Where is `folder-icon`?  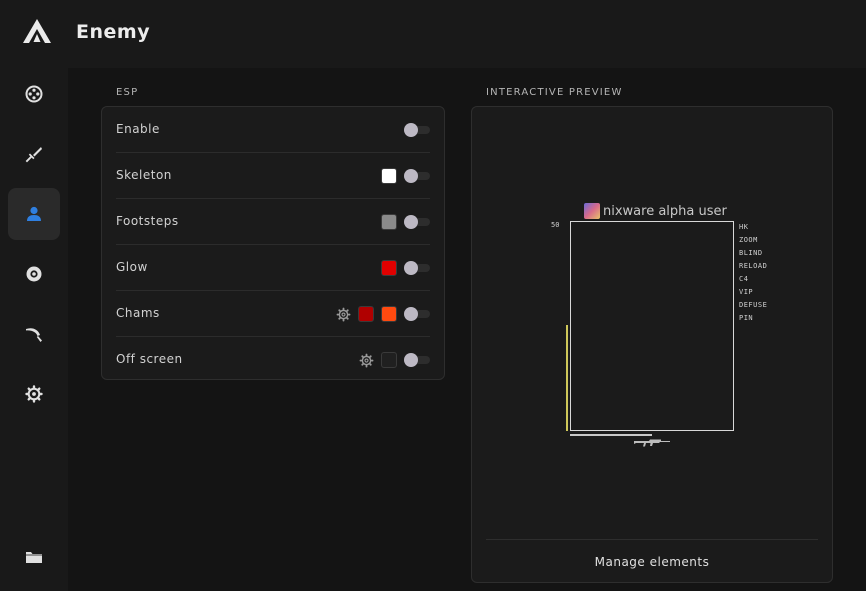 folder-icon is located at coordinates (34, 557).